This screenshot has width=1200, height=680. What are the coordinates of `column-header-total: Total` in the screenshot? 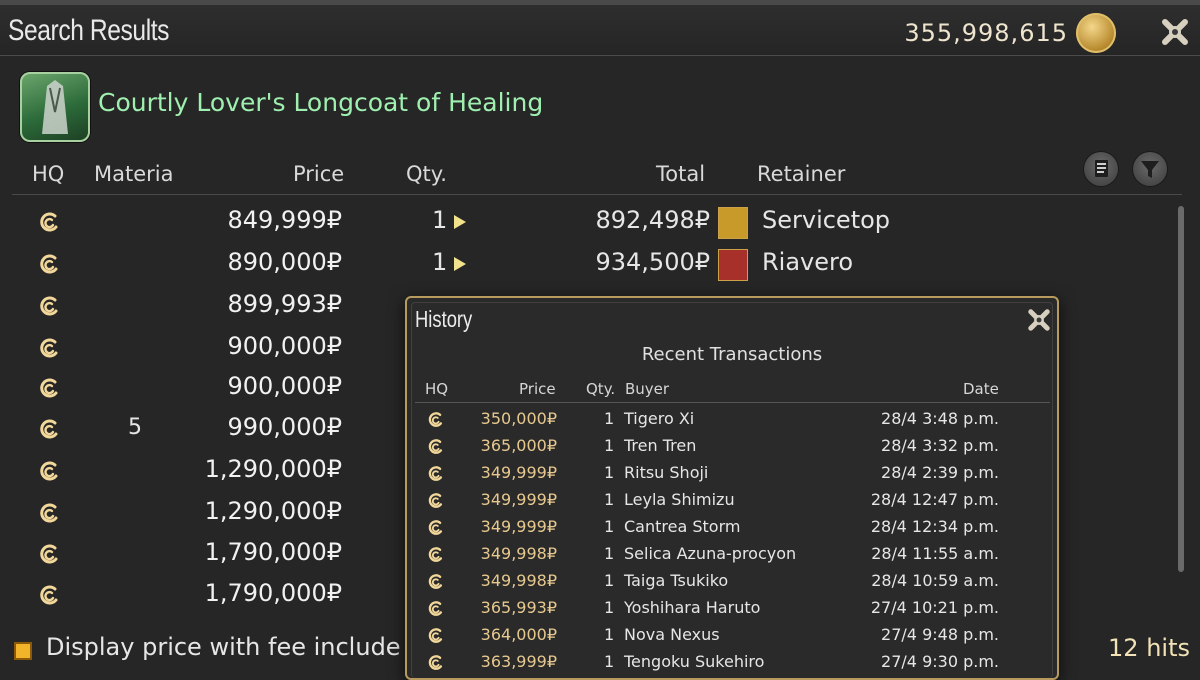 It's located at (680, 174).